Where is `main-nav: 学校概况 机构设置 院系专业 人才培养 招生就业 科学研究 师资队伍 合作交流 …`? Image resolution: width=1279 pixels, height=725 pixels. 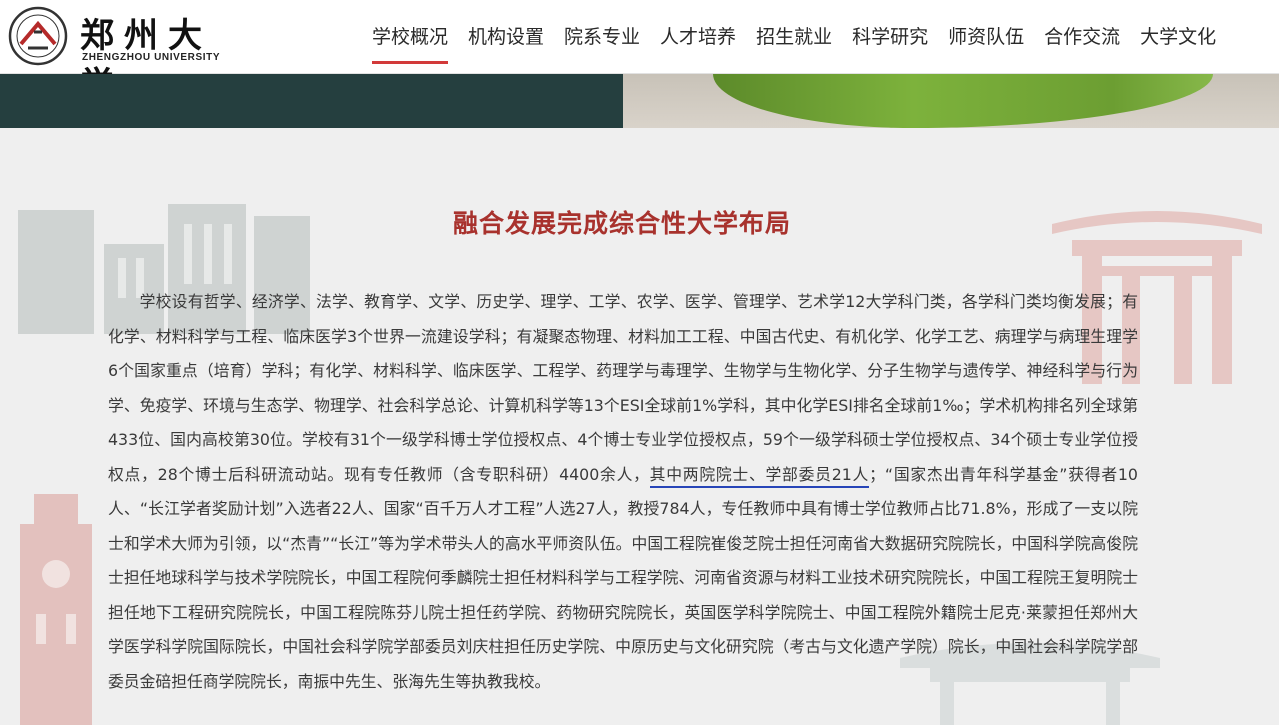
main-nav: 学校概况 机构设置 院系专业 人才培养 招生就业 科学研究 师资队伍 合作交流 … is located at coordinates (794, 37).